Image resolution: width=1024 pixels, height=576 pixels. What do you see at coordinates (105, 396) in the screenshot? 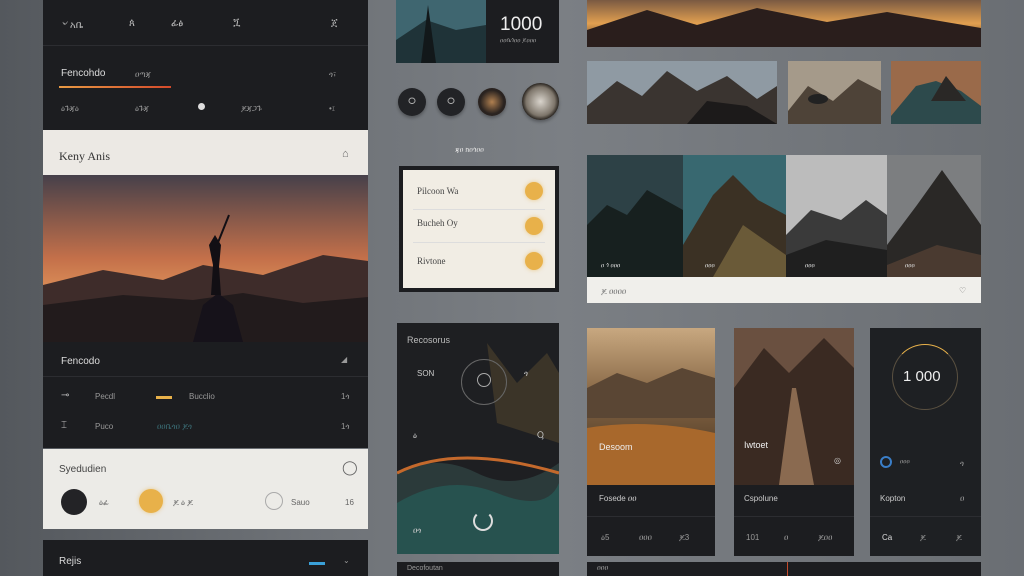
I see `row-1-label: Pecdl` at bounding box center [105, 396].